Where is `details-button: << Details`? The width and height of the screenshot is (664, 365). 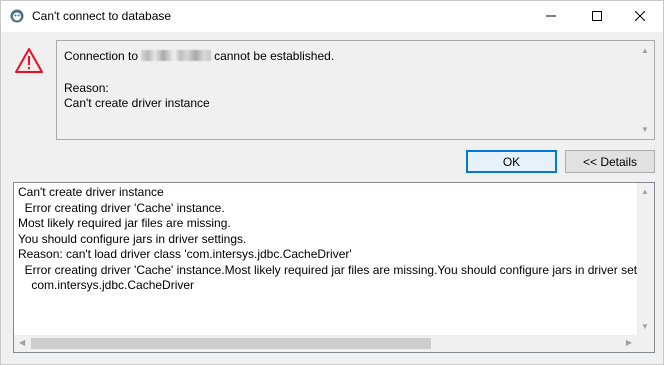
details-button: << Details is located at coordinates (610, 161).